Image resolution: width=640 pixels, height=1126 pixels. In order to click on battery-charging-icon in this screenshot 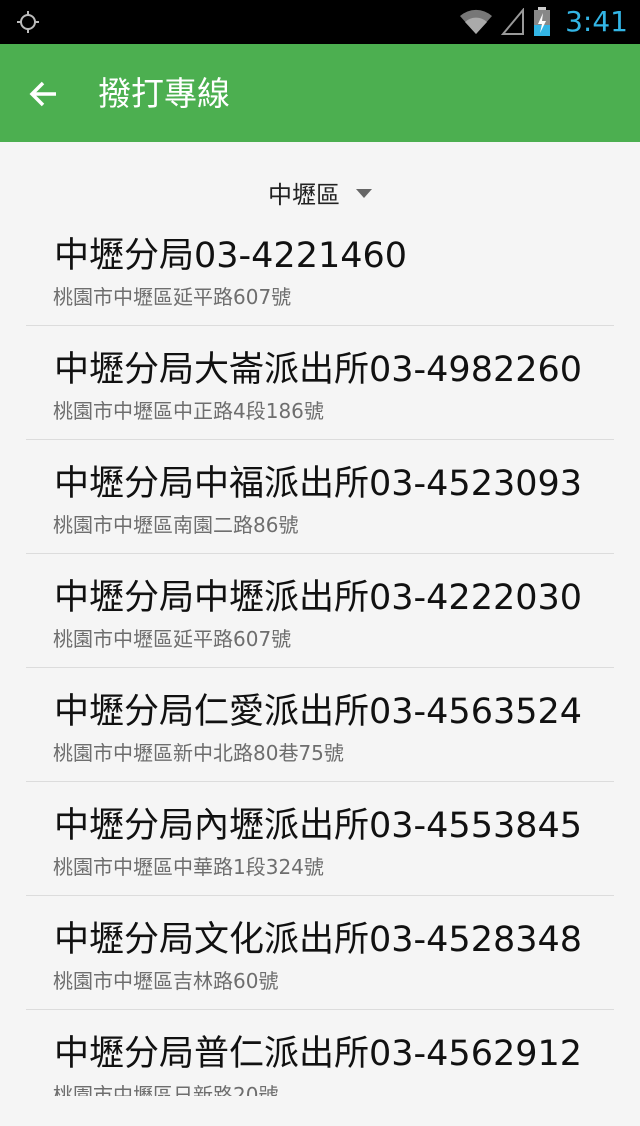, I will do `click(542, 21)`.